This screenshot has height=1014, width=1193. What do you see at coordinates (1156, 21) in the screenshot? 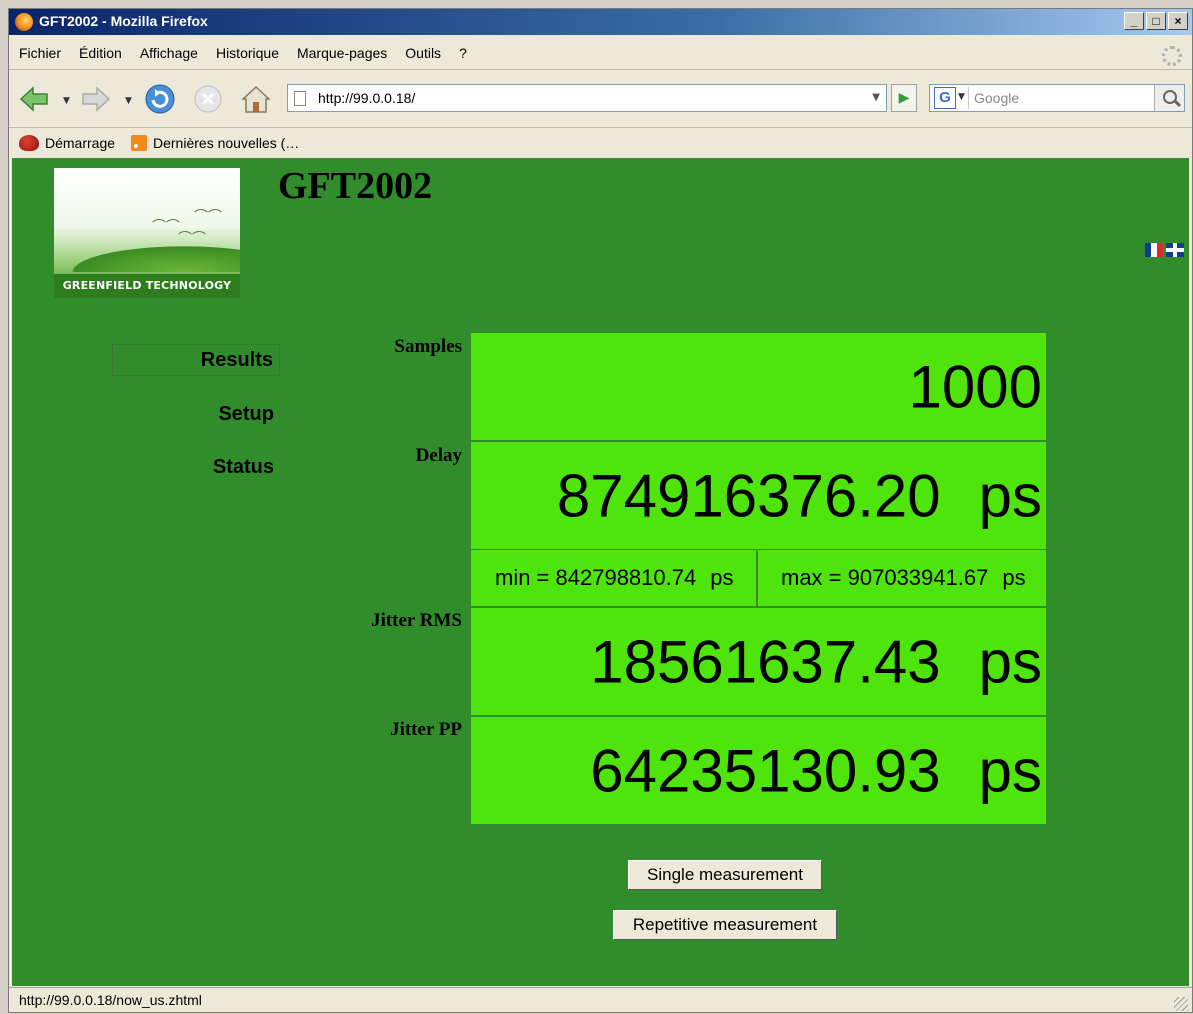
I see `maximize-button: □` at bounding box center [1156, 21].